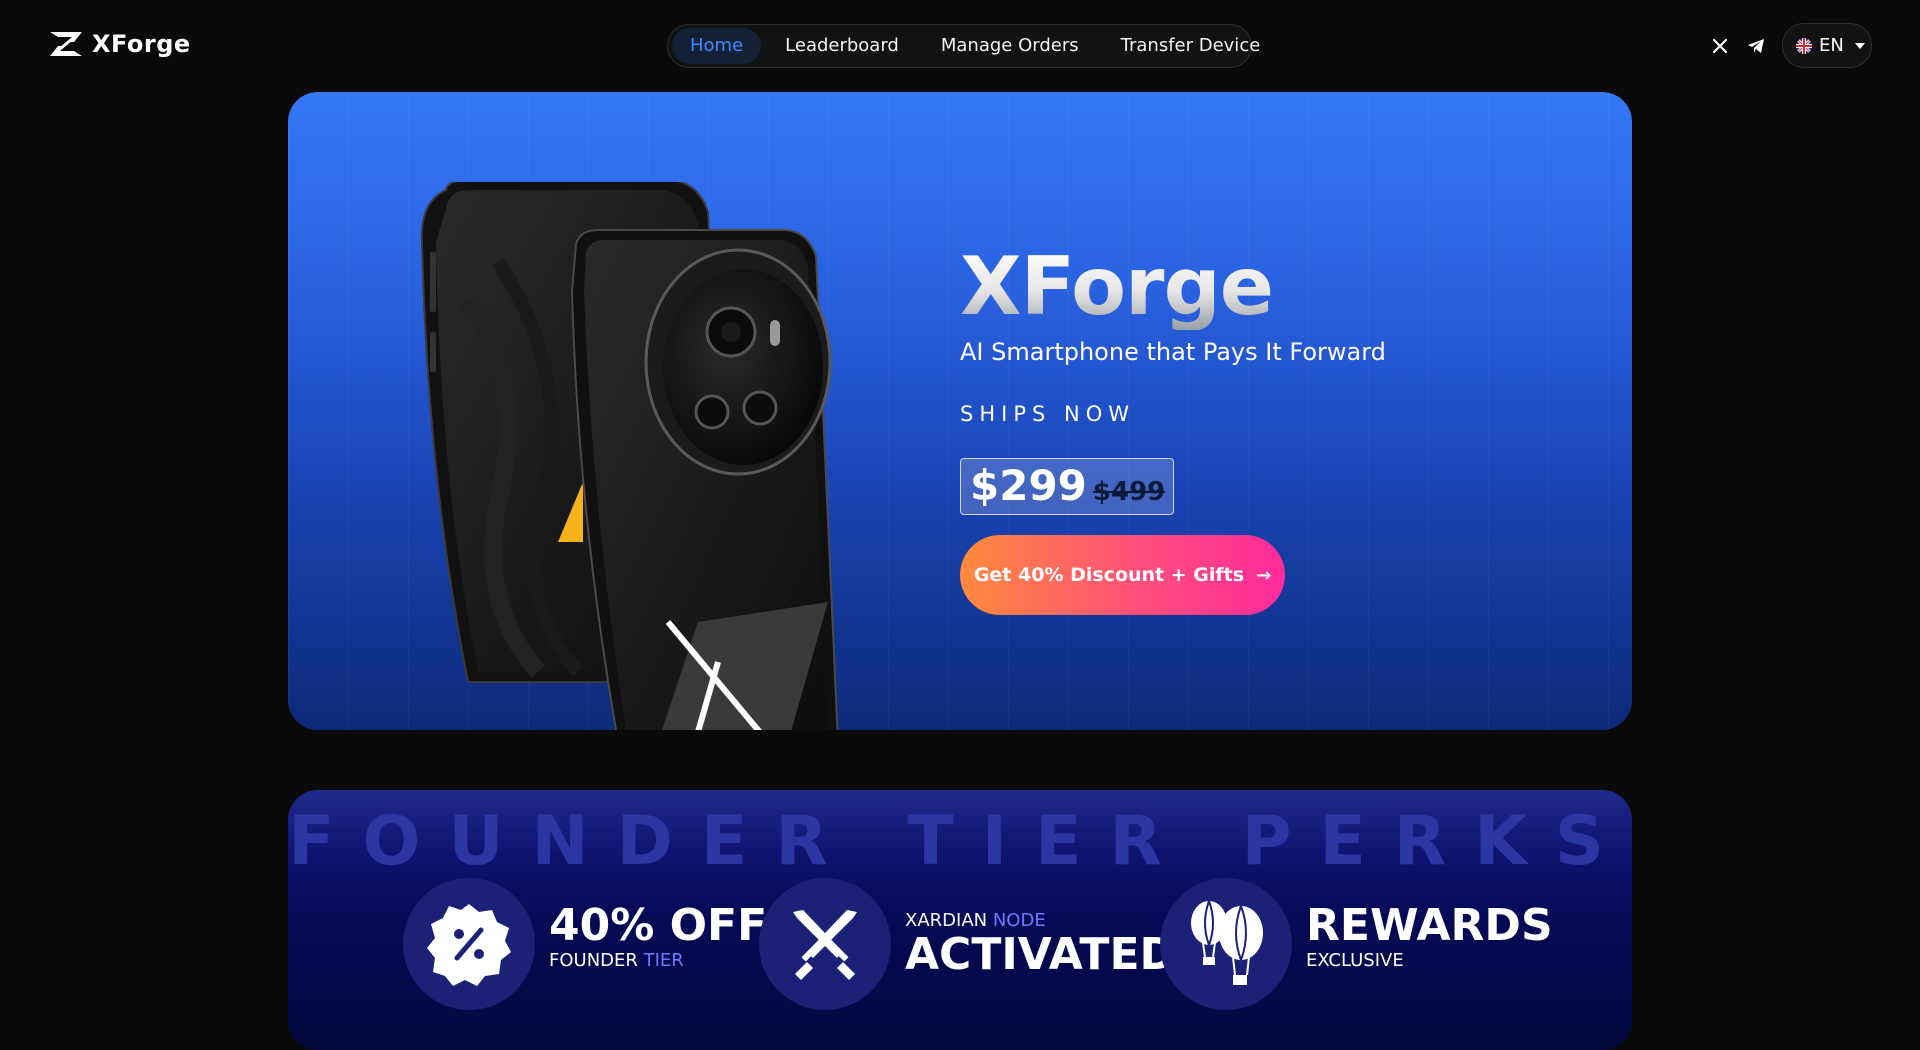  I want to click on language-label: EN, so click(1831, 45).